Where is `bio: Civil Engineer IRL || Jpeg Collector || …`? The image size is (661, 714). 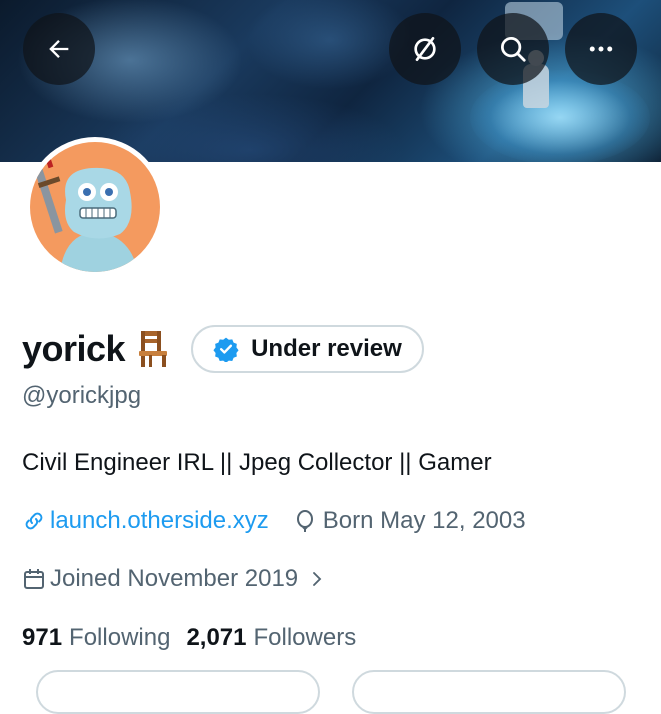 bio: Civil Engineer IRL || Jpeg Collector || … is located at coordinates (257, 462).